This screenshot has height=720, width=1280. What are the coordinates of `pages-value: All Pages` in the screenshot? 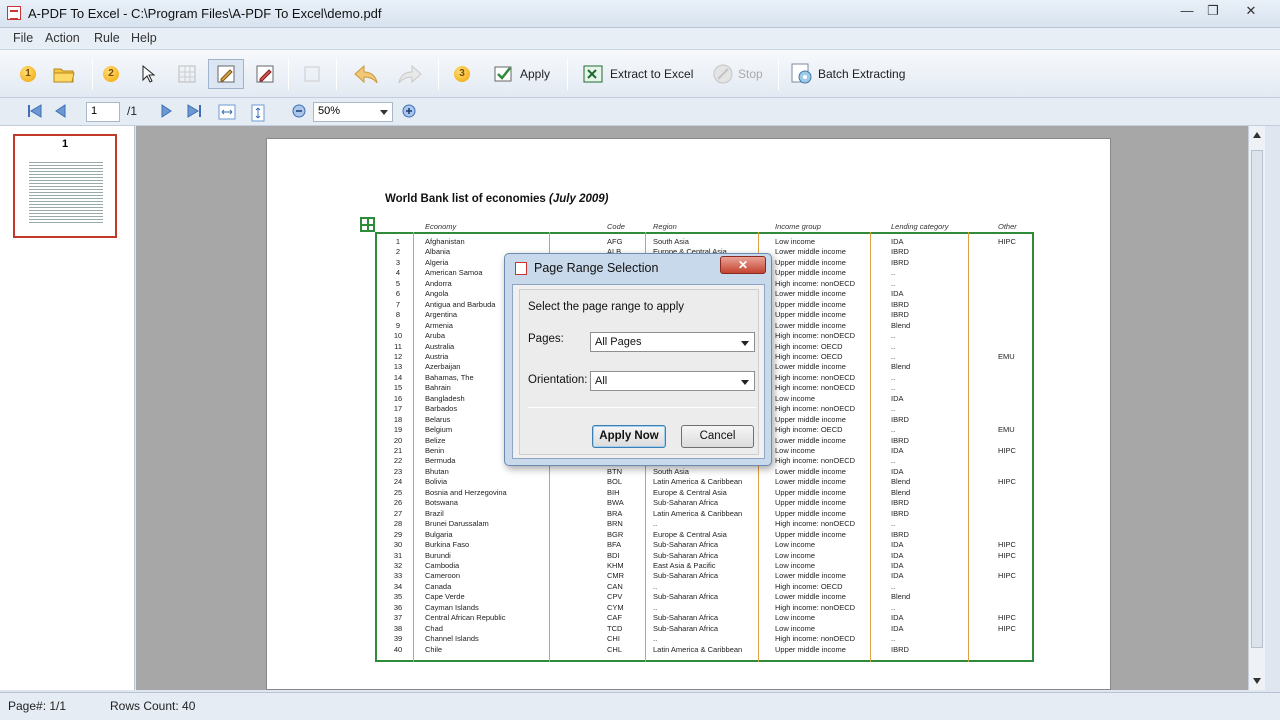 It's located at (618, 342).